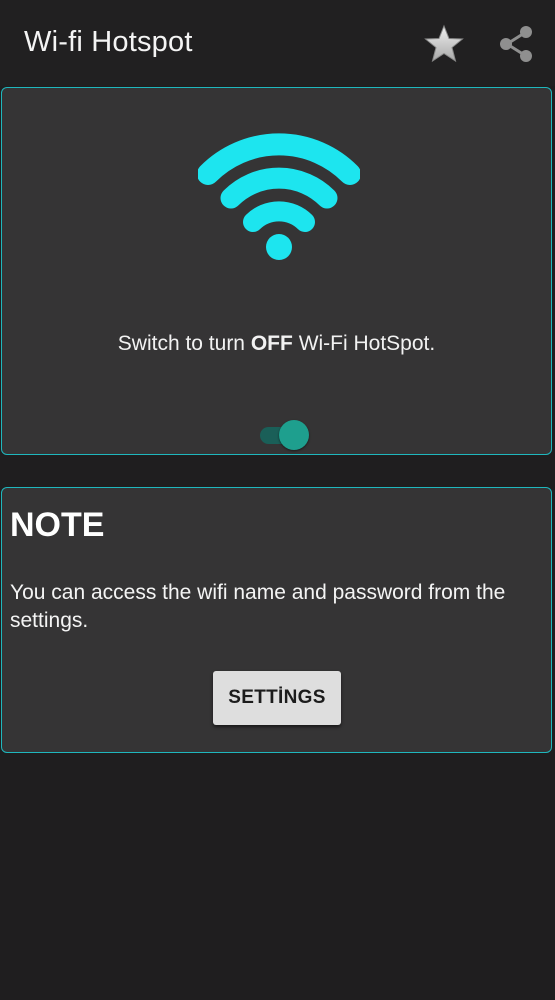  Describe the element at coordinates (367, 343) in the screenshot. I see `status-suffix: Wi-Fi HotSpot.` at that location.